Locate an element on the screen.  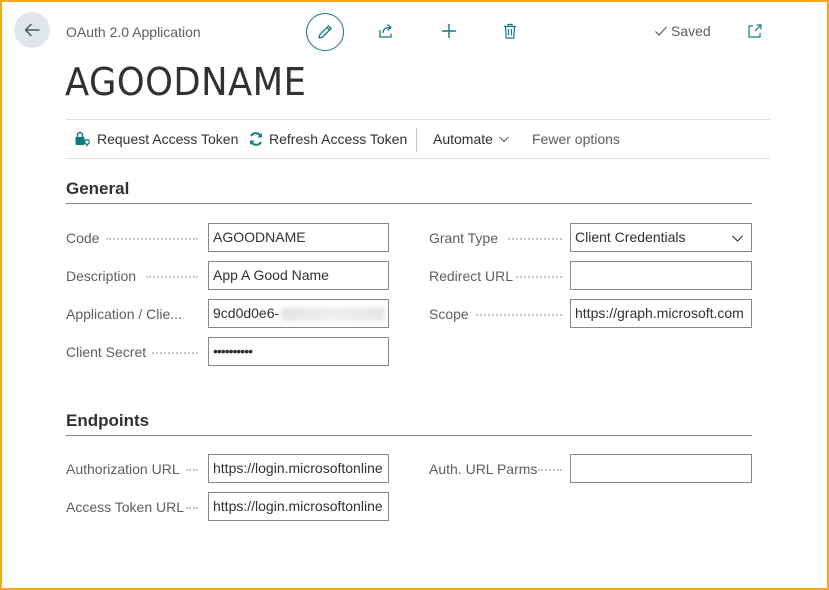
automate-menu: Automate is located at coordinates (471, 139).